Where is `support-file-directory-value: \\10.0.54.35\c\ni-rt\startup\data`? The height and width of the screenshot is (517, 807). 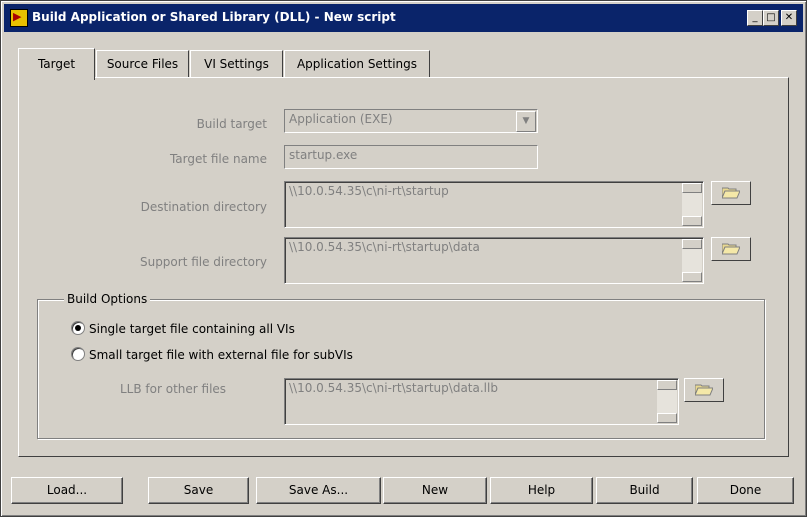 support-file-directory-value: \\10.0.54.35\c\ni-rt\startup\data is located at coordinates (384, 247).